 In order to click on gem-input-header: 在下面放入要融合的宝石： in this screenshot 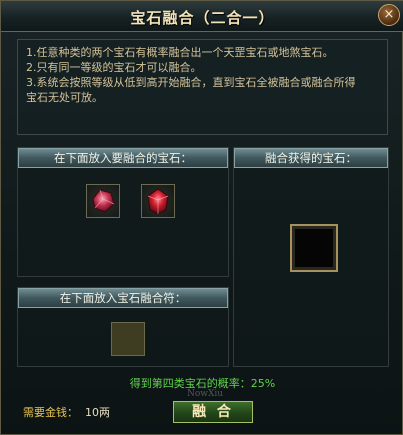, I will do `click(123, 158)`.